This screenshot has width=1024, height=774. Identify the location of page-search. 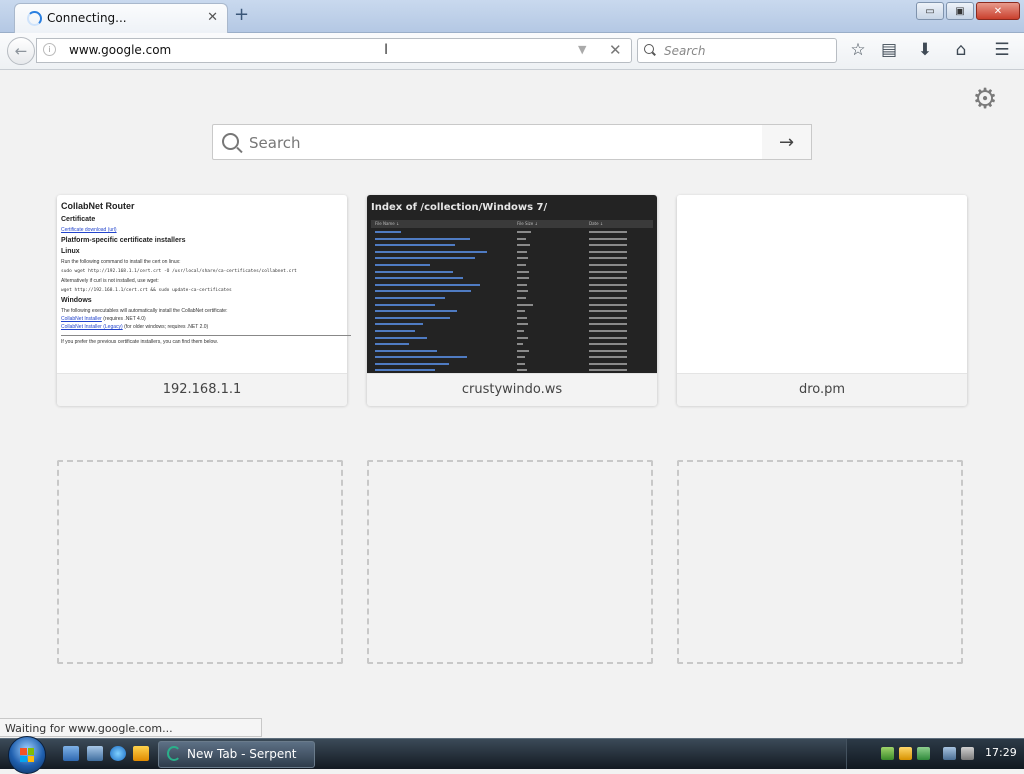
(487, 142).